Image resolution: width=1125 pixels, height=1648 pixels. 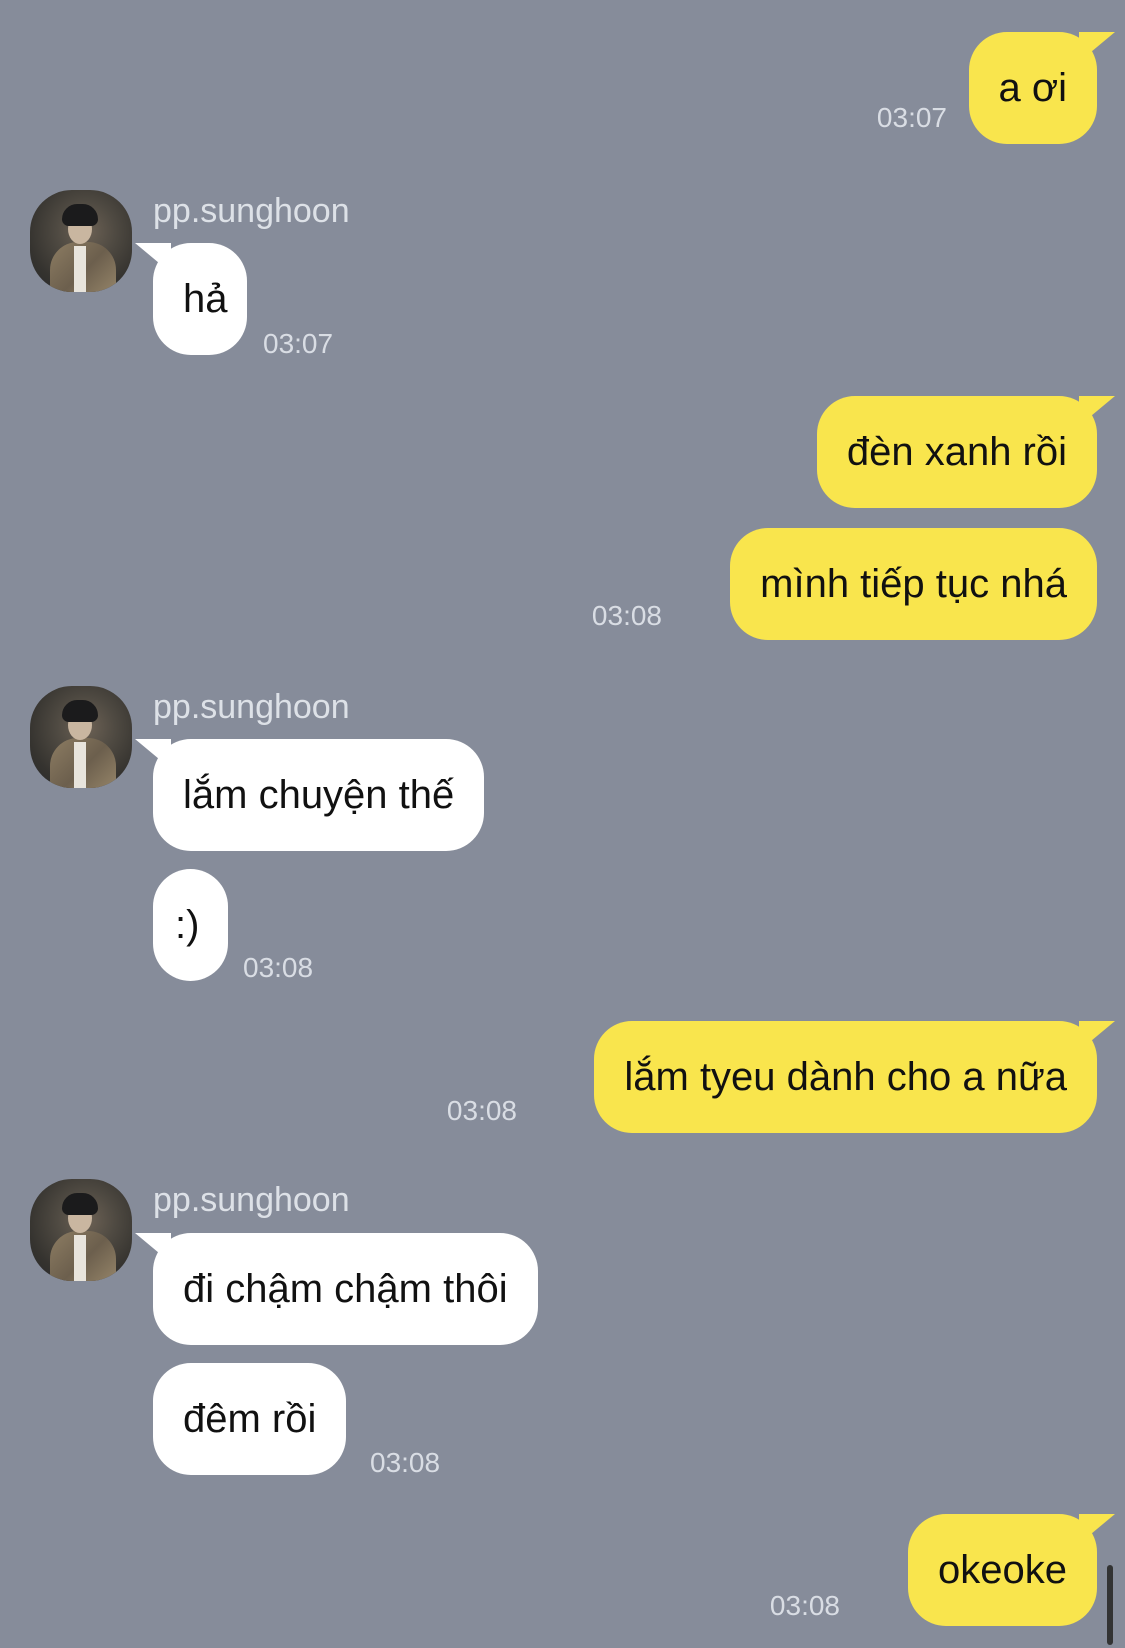 What do you see at coordinates (956, 452) in the screenshot?
I see `message-text: đèn xanh rồi` at bounding box center [956, 452].